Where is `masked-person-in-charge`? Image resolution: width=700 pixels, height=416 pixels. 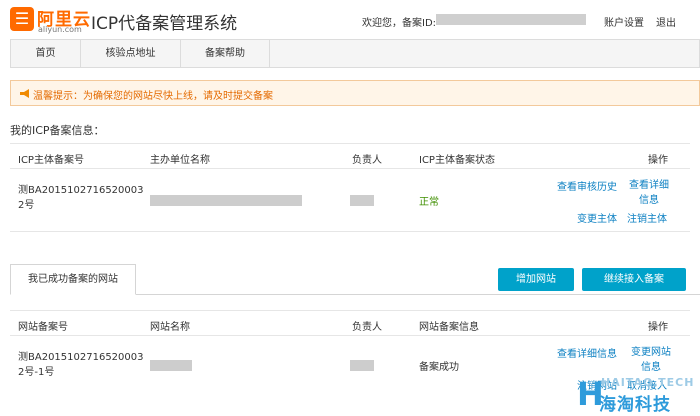 masked-person-in-charge is located at coordinates (362, 200).